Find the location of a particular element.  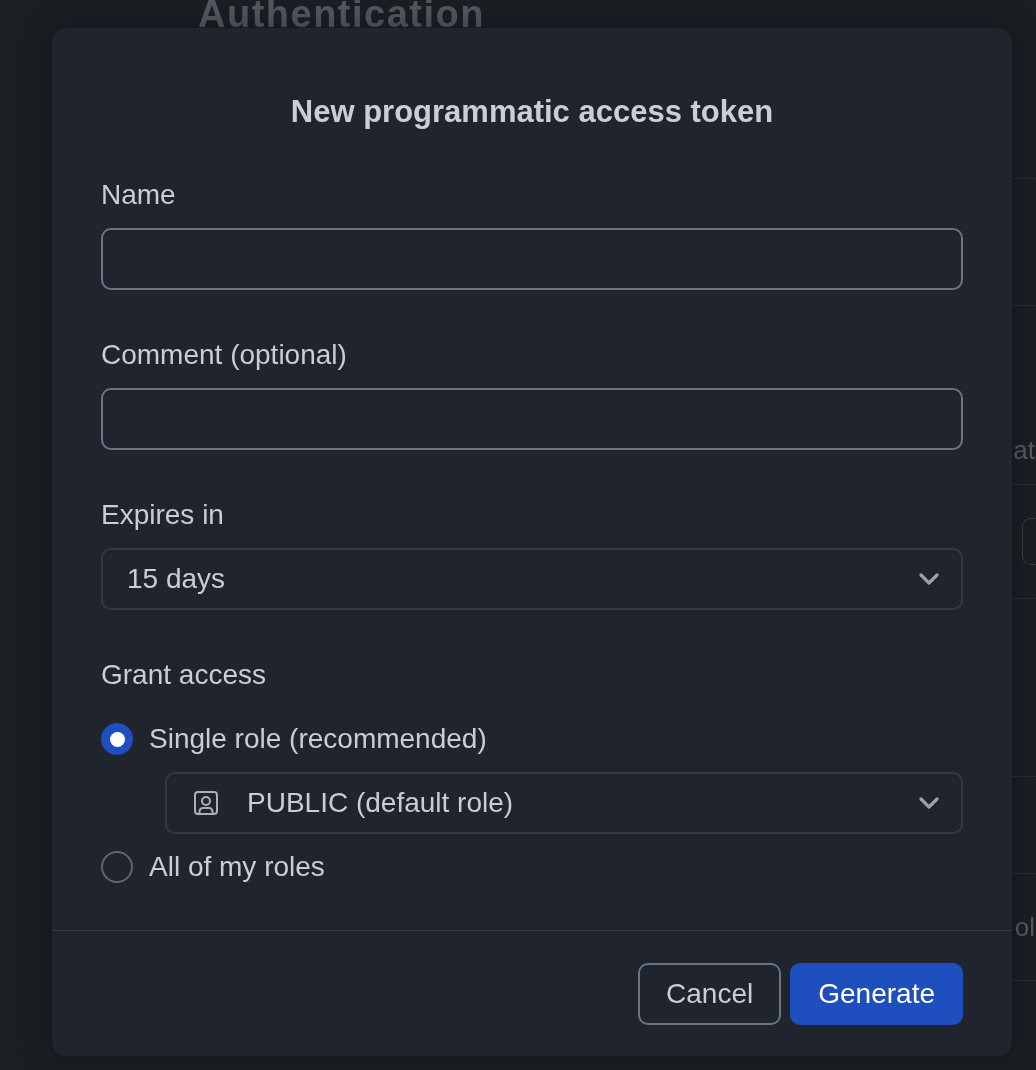

user-square-icon is located at coordinates (206, 803).